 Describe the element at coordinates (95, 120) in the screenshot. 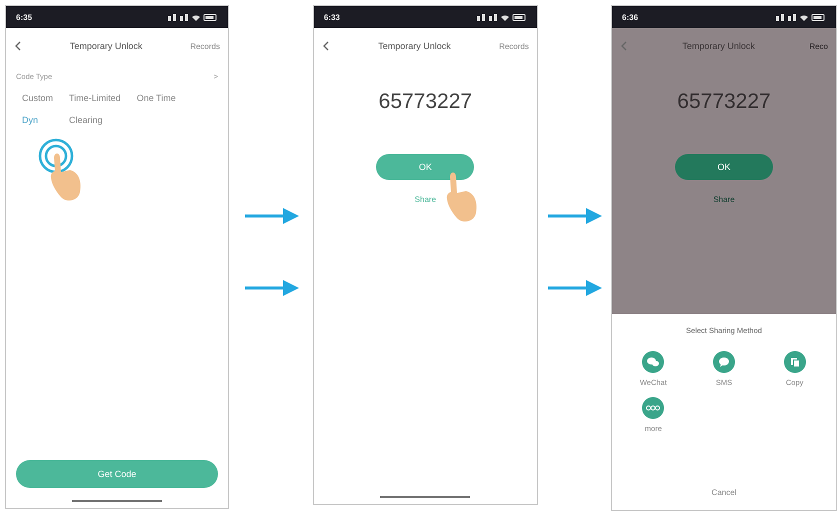

I see `code-type-option: Clearing` at that location.